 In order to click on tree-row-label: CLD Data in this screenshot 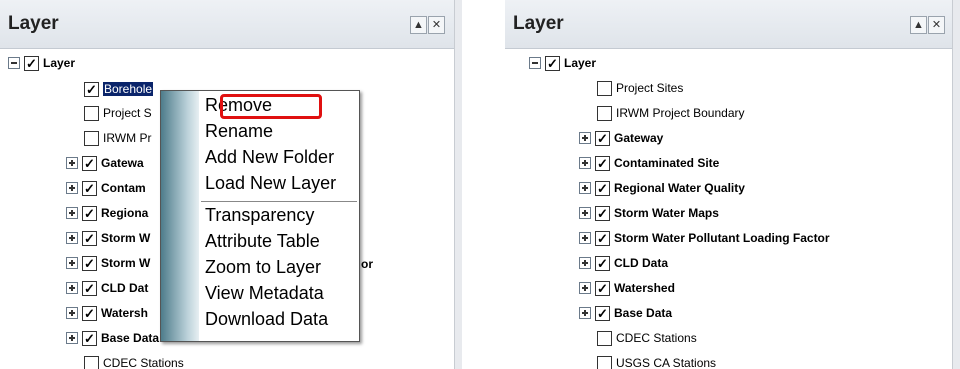, I will do `click(641, 263)`.